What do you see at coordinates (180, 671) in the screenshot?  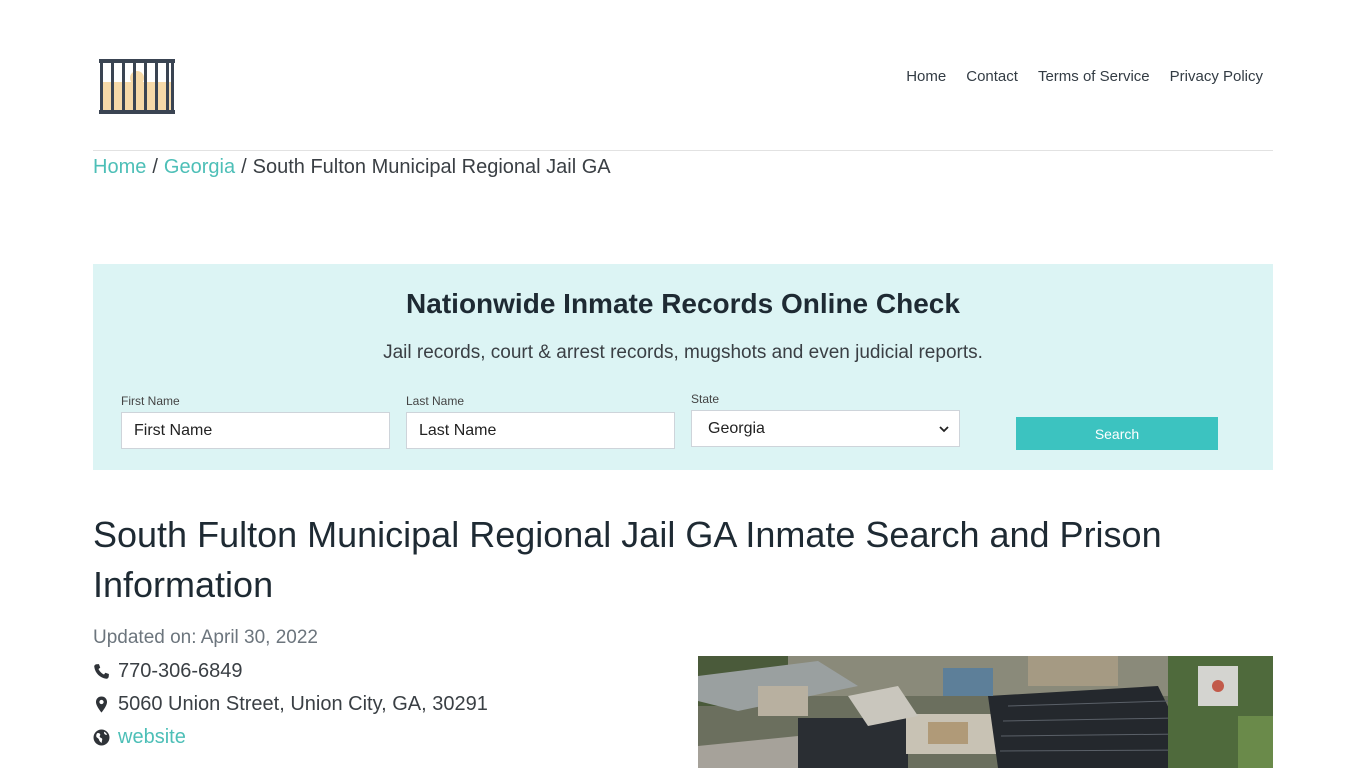 I see `phone-number: 770-306-6849` at bounding box center [180, 671].